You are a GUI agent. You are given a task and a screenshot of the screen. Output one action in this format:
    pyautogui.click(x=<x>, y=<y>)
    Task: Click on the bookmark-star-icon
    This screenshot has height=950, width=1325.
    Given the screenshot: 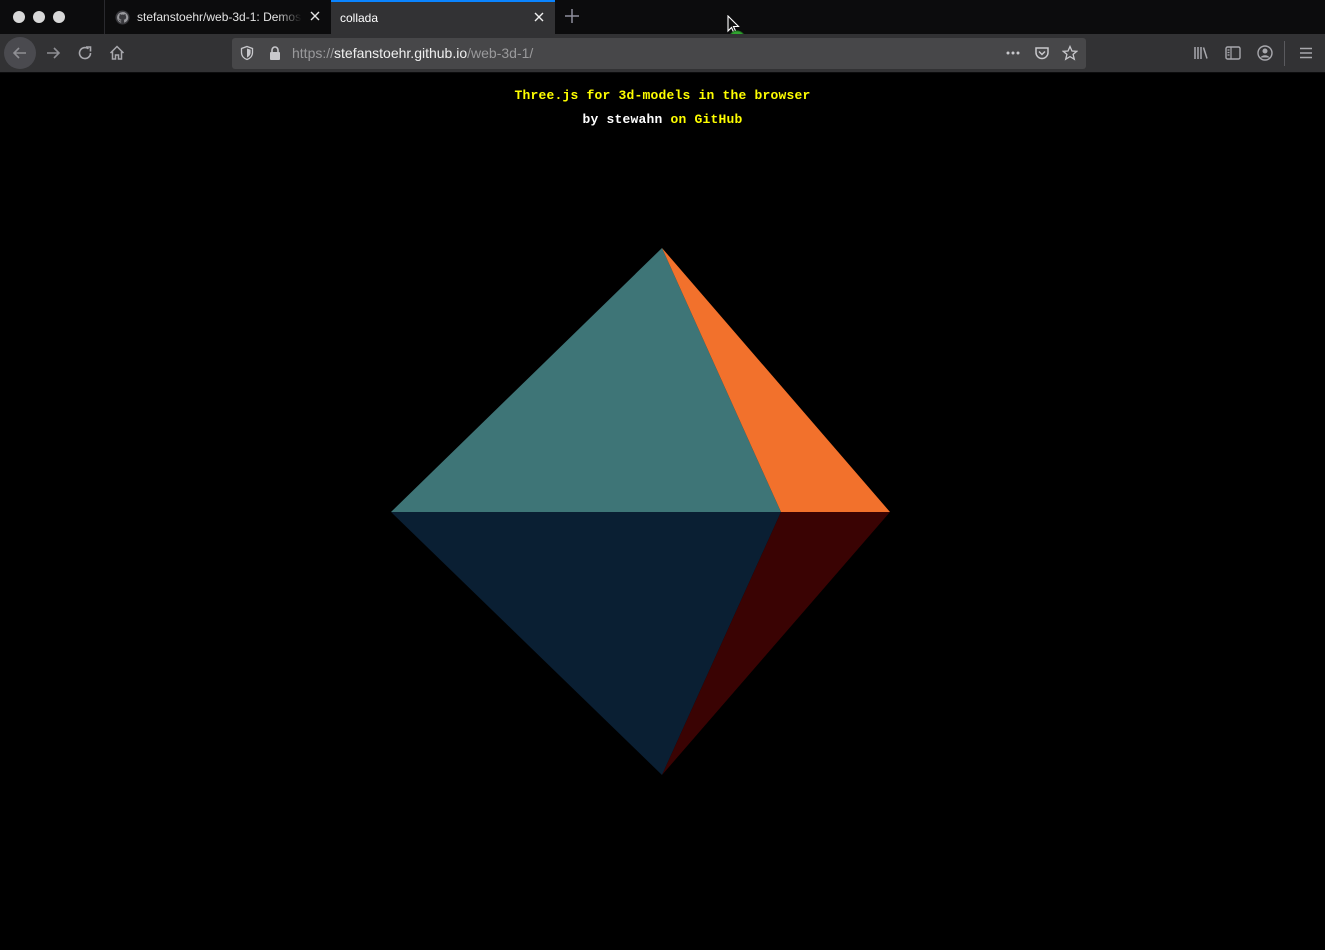 What is the action you would take?
    pyautogui.click(x=1070, y=53)
    